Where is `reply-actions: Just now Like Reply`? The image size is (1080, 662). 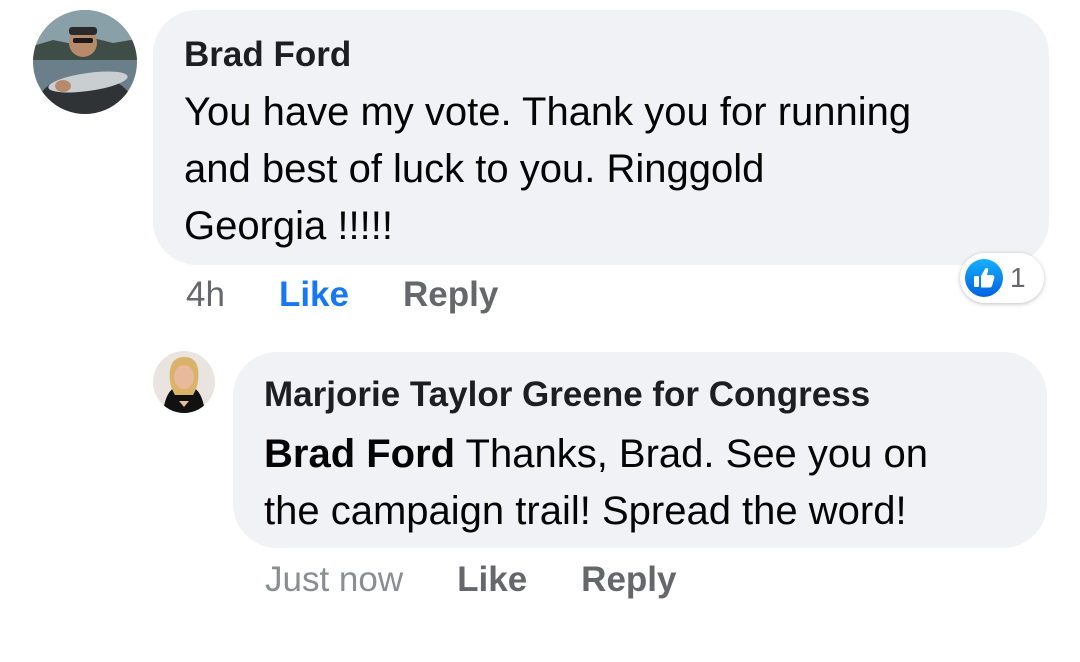
reply-actions: Just now Like Reply is located at coordinates (470, 580).